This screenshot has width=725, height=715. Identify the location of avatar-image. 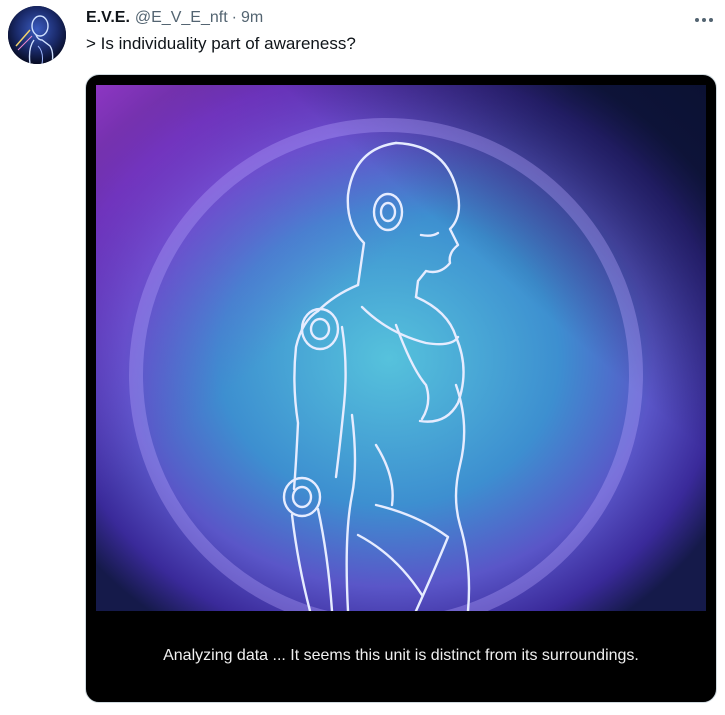
(37, 35).